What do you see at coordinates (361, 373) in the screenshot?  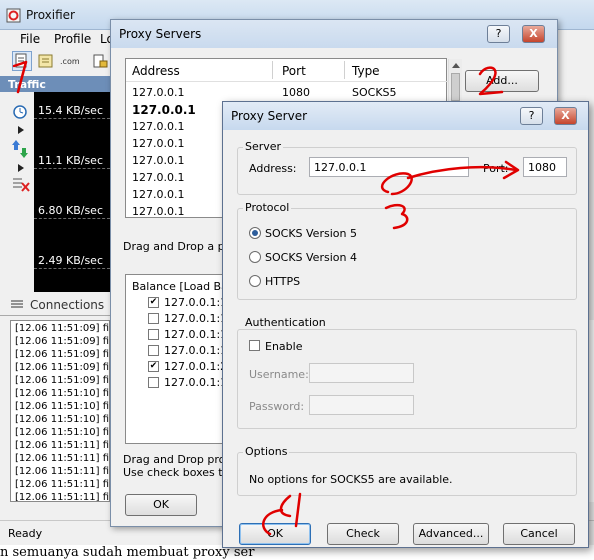 I see `username-input` at bounding box center [361, 373].